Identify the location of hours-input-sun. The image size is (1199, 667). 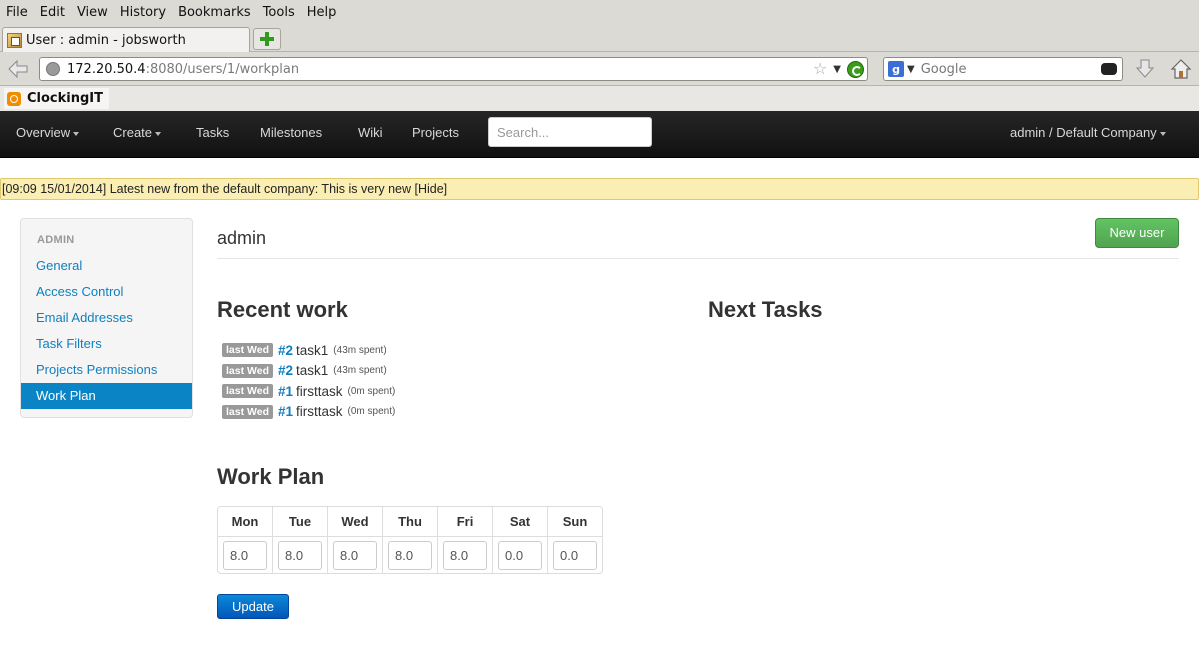
(575, 555).